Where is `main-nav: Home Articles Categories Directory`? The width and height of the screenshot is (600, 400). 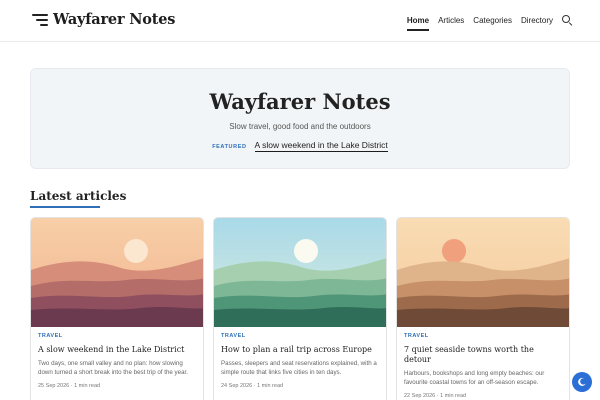 main-nav: Home Articles Categories Directory is located at coordinates (485, 23).